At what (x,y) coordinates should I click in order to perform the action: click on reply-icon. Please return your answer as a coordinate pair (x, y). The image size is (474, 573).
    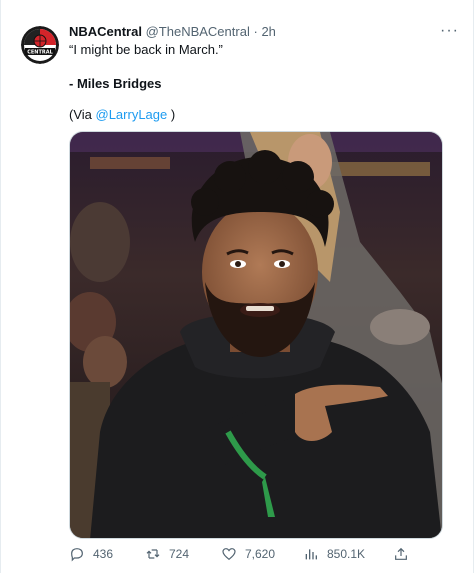
    Looking at the image, I should click on (77, 555).